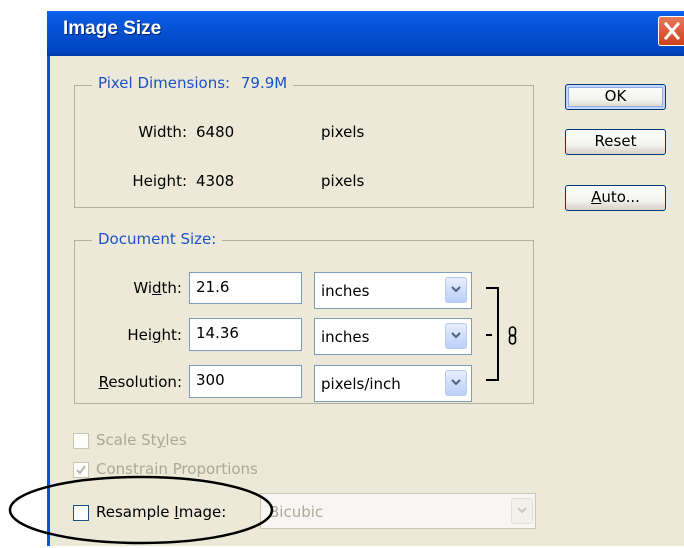 This screenshot has width=684, height=548. I want to click on pixel-width-unit: pixels, so click(343, 132).